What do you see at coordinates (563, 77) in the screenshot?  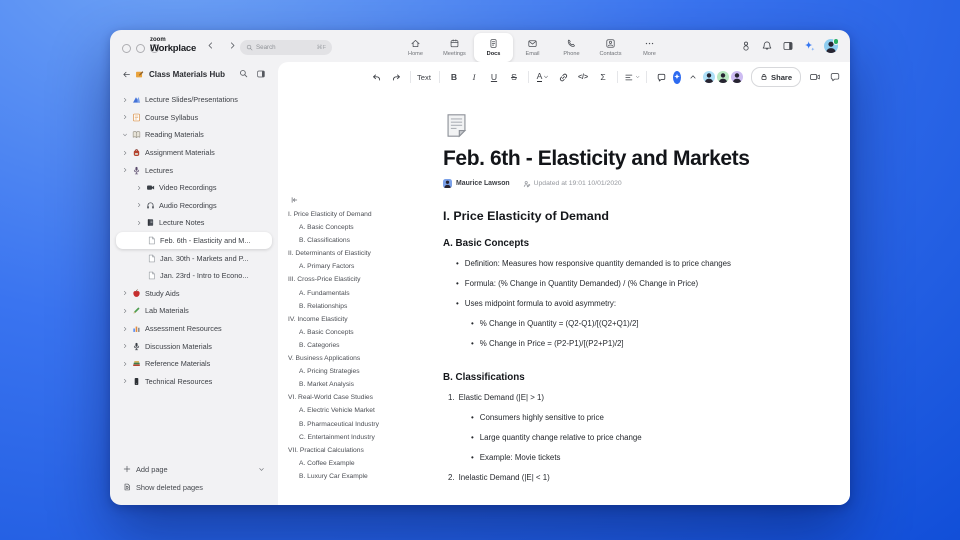 I see `link-button` at bounding box center [563, 77].